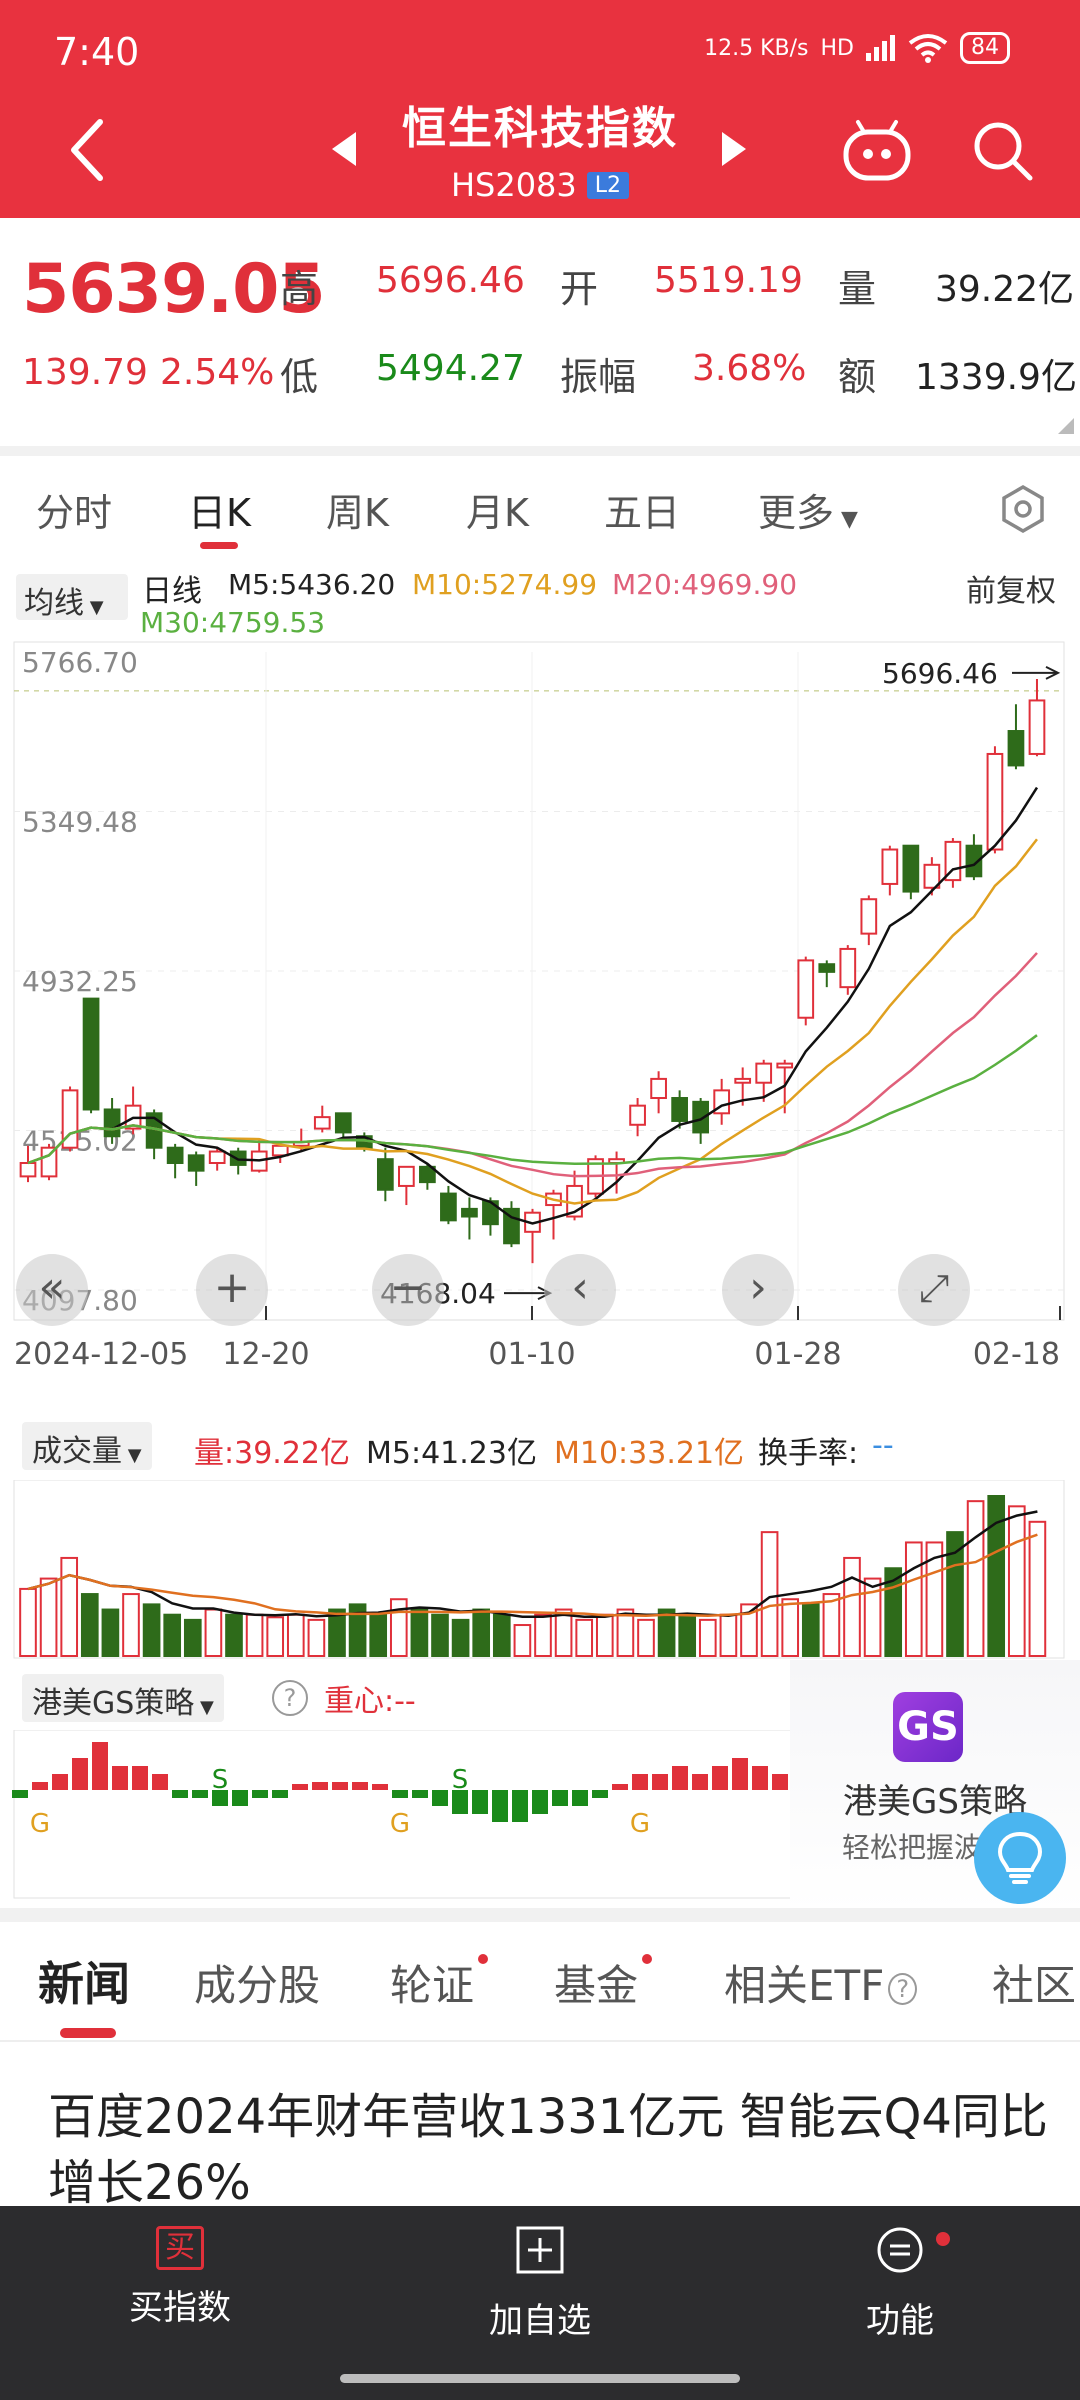  What do you see at coordinates (1034, 1982) in the screenshot?
I see `tab-community: 社区` at bounding box center [1034, 1982].